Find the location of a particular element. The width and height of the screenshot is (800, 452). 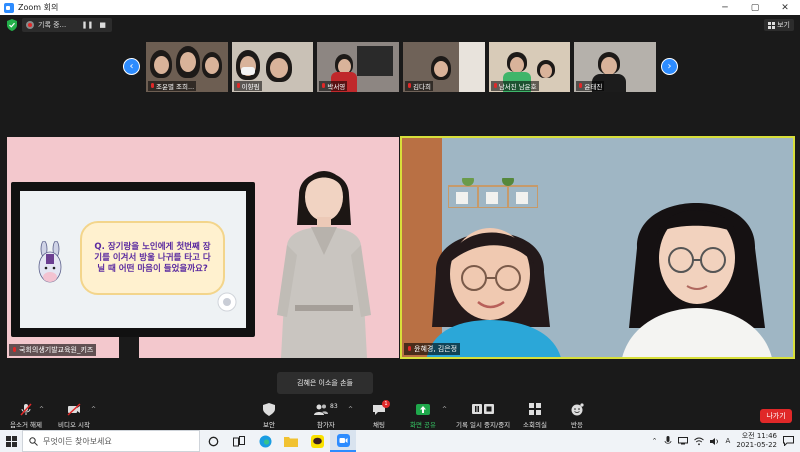

tray-overflow-chevron-icon: ⌃ is located at coordinates (655, 441).